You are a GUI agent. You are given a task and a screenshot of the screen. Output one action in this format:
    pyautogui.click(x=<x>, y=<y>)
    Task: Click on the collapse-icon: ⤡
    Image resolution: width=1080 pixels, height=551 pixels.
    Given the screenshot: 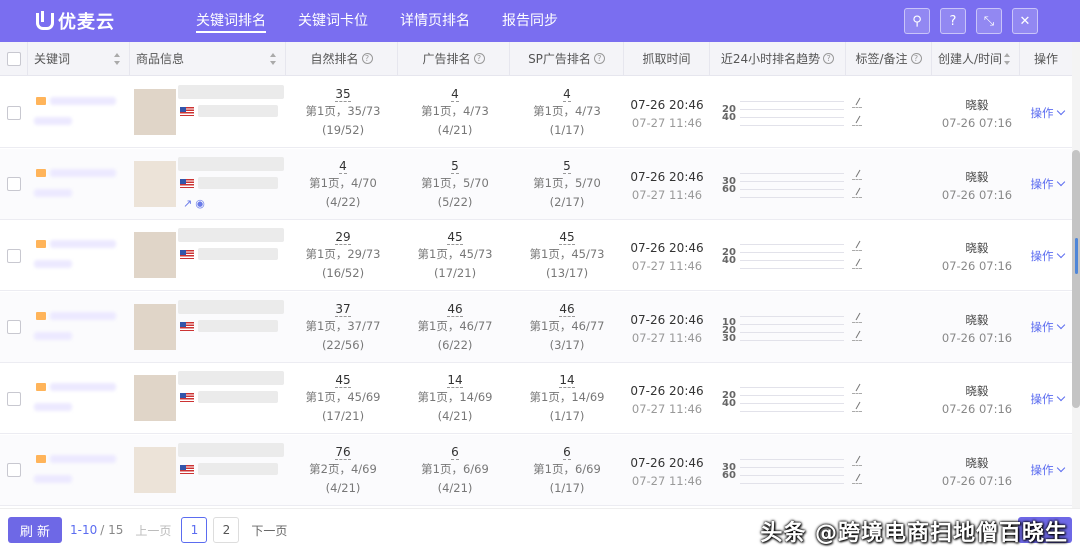 What is the action you would take?
    pyautogui.click(x=989, y=21)
    